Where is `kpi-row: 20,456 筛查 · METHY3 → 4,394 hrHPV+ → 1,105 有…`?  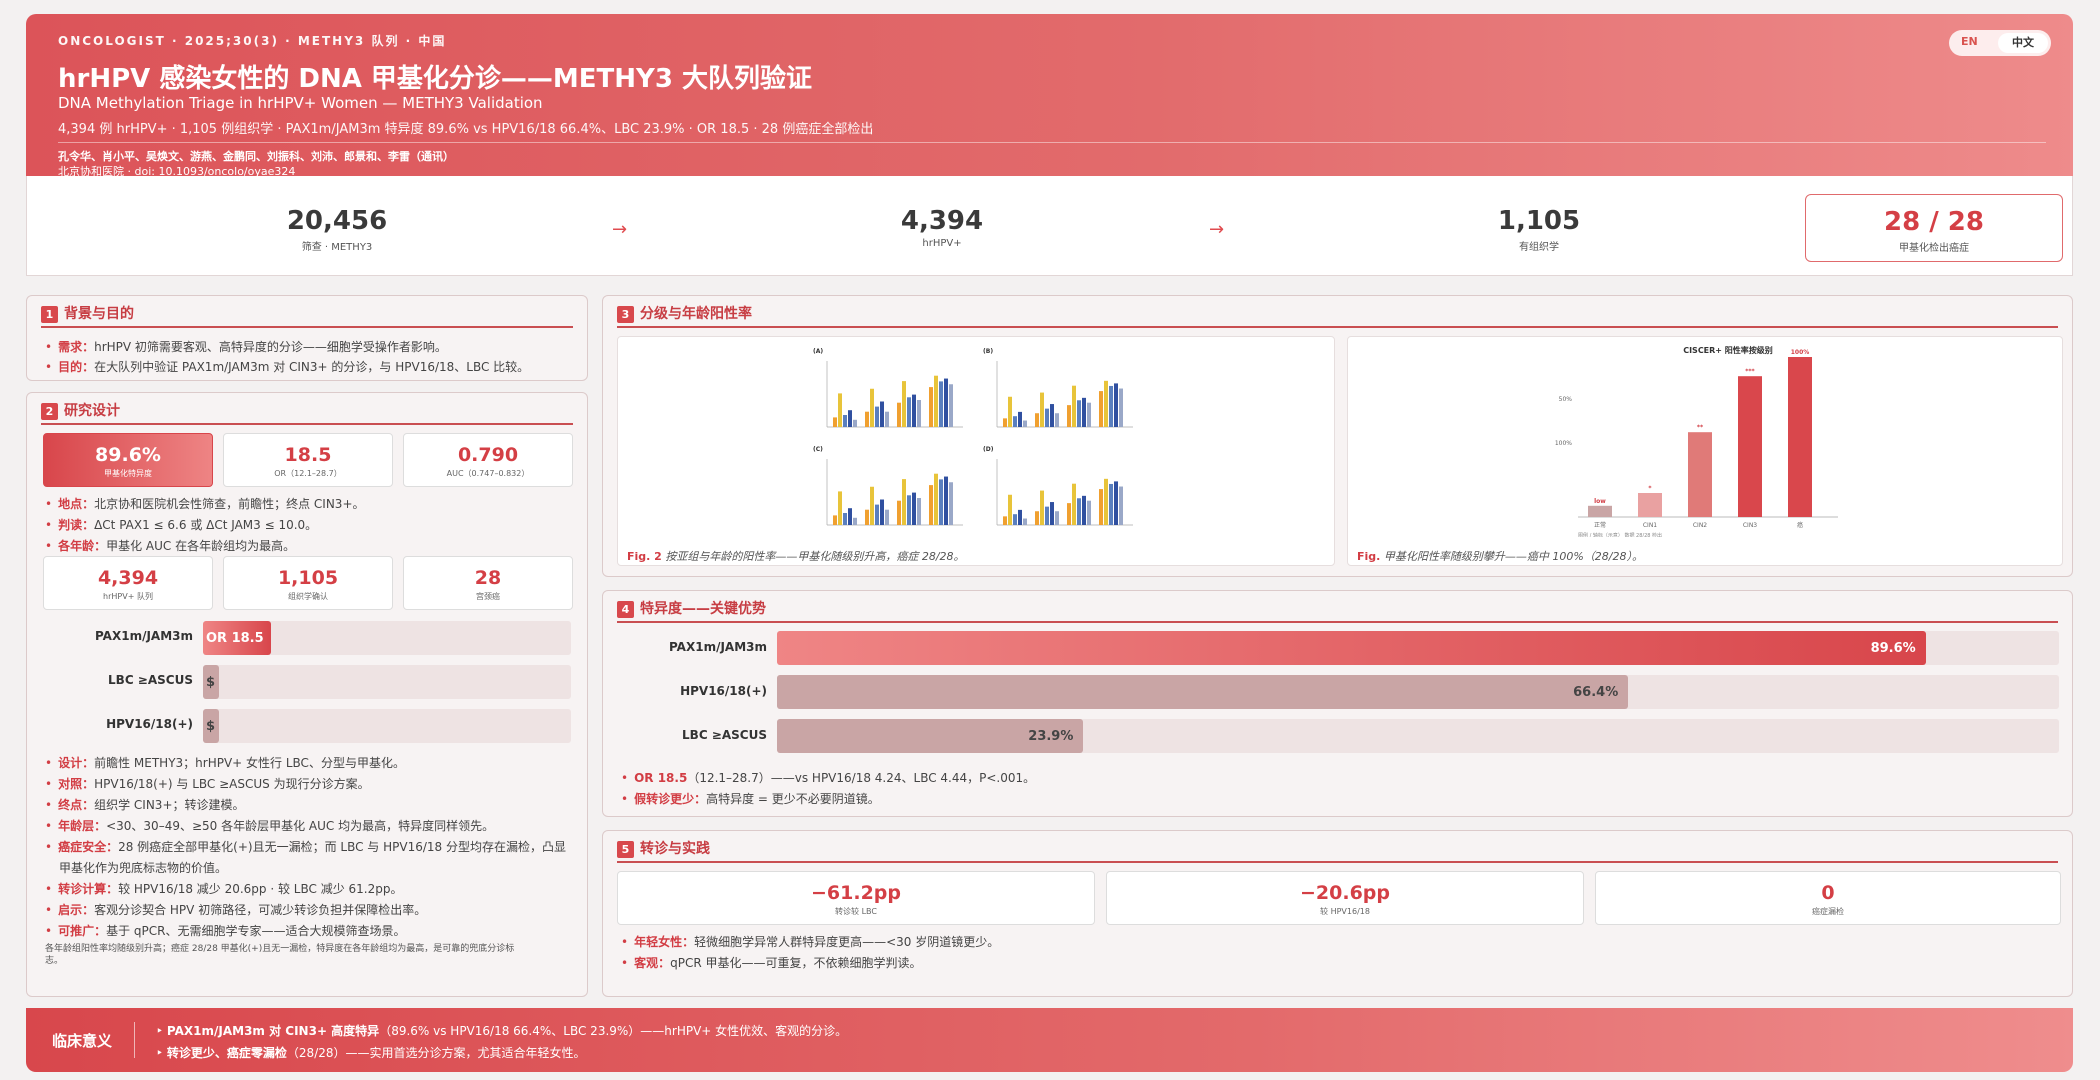 kpi-row: 20,456 筛查 · METHY3 → 4,394 hrHPV+ → 1,105 有… is located at coordinates (1049, 226).